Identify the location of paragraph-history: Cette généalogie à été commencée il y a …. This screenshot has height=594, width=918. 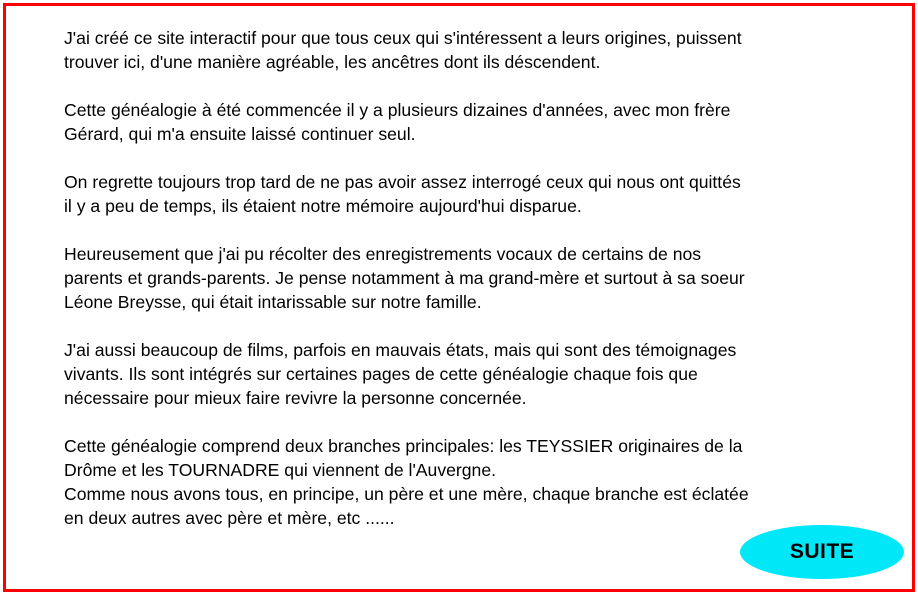
(397, 122).